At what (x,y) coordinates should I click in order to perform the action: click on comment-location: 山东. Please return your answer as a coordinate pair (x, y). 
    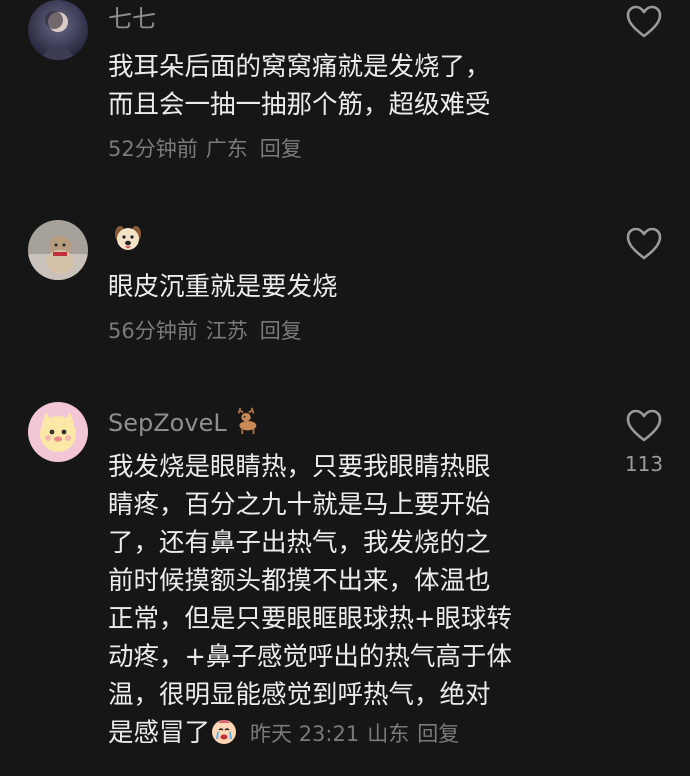
    Looking at the image, I should click on (388, 734).